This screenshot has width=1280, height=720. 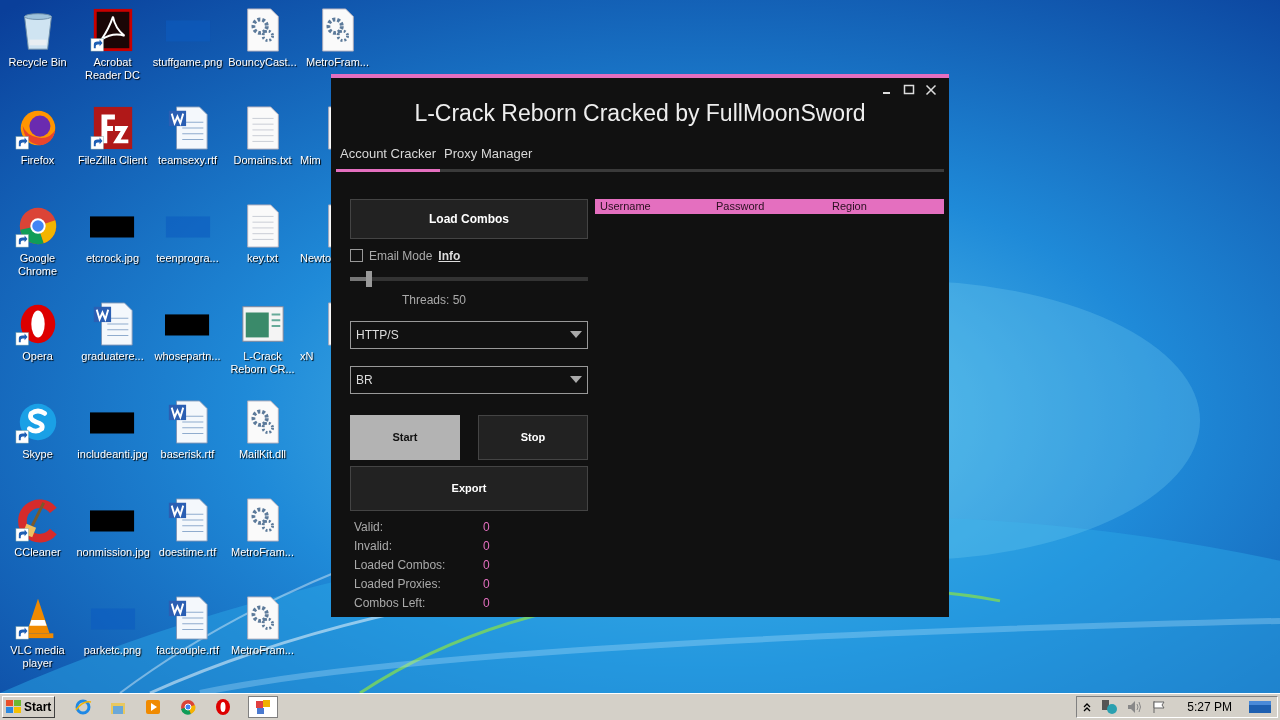 I want to click on show-desktop-icon, so click(x=1260, y=707).